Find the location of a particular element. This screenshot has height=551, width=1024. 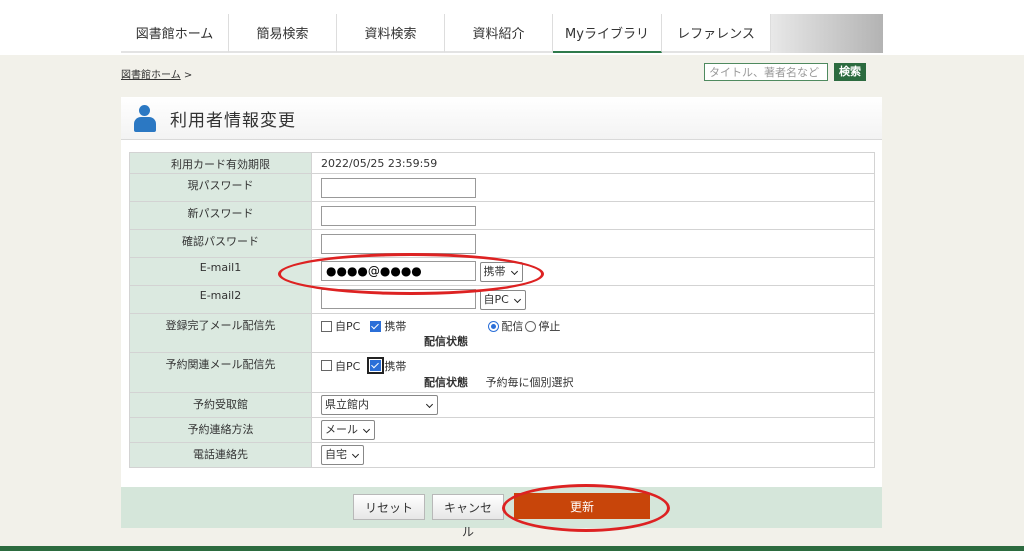

reservation-pc-label: 自PC is located at coordinates (348, 366).